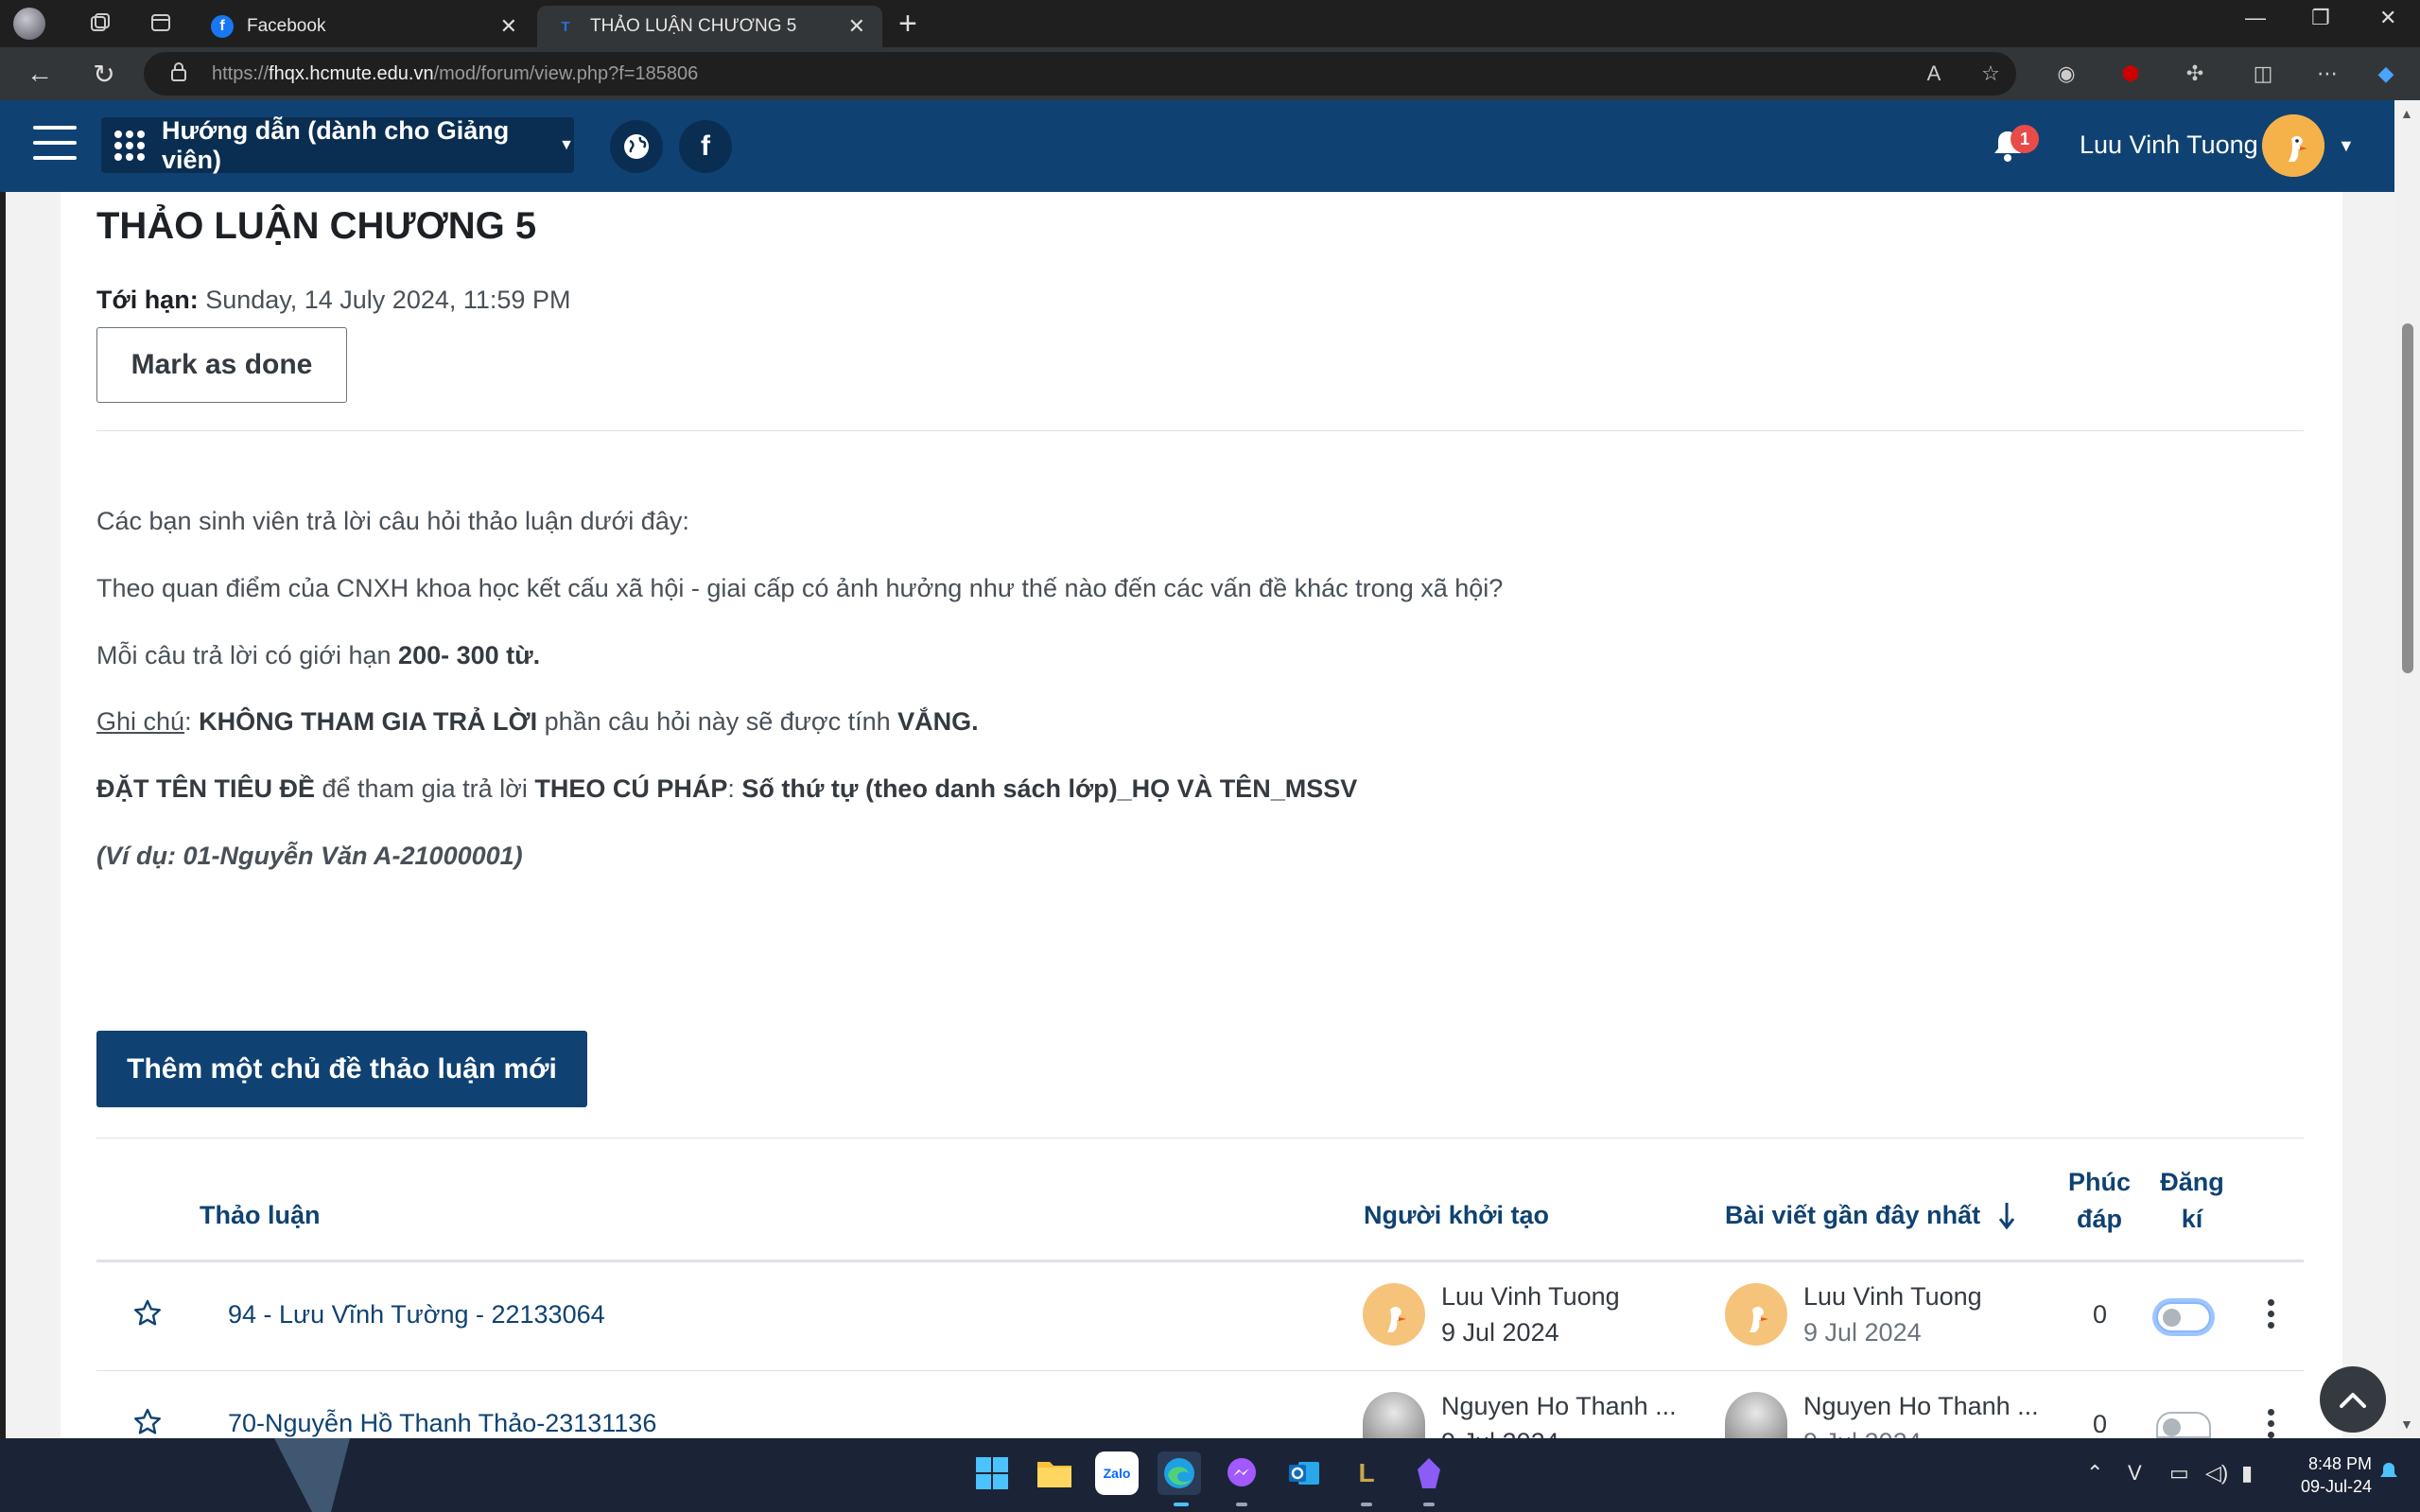 The image size is (2420, 1512). What do you see at coordinates (417, 1315) in the screenshot?
I see `discussion-link: 94 - Lưu Vĩnh Tường - 22133064` at bounding box center [417, 1315].